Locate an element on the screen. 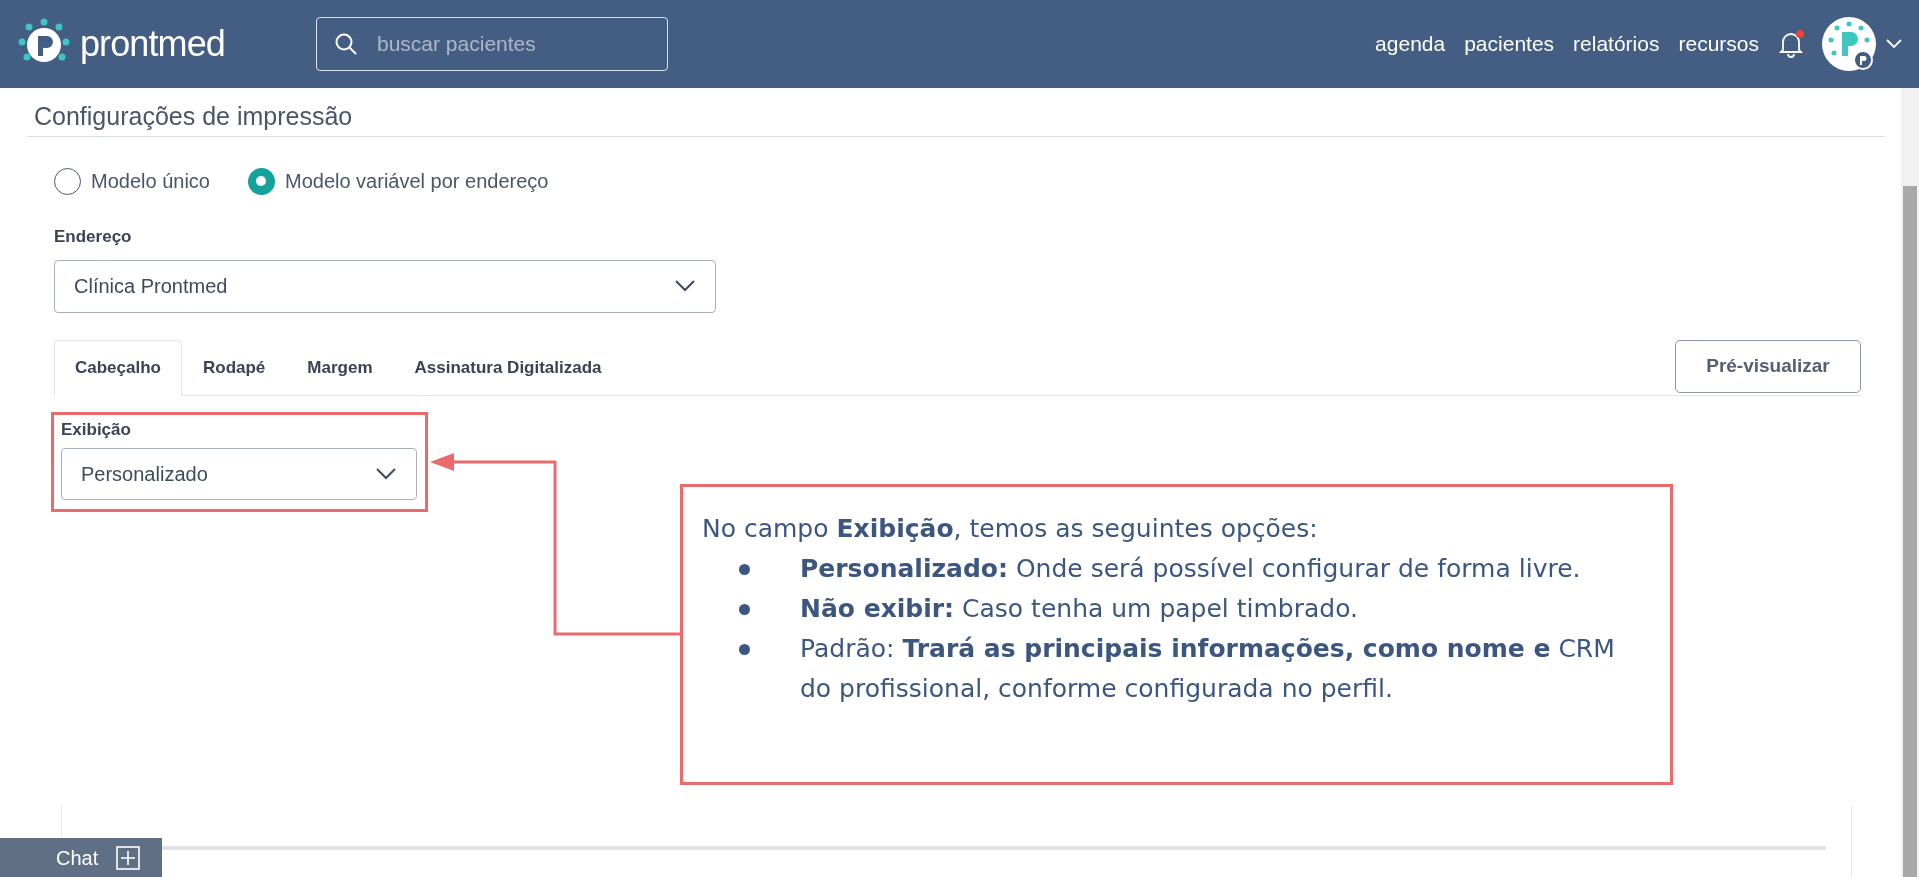  preview-button: Pré-visualizar is located at coordinates (1768, 366).